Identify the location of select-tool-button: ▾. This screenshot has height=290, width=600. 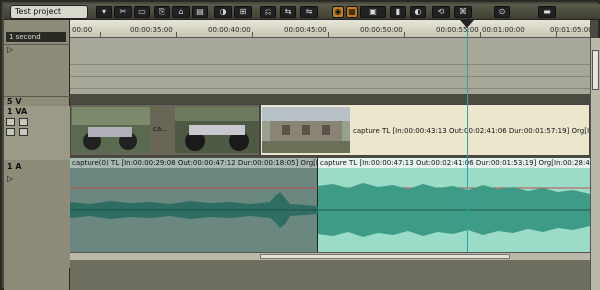
(104, 12).